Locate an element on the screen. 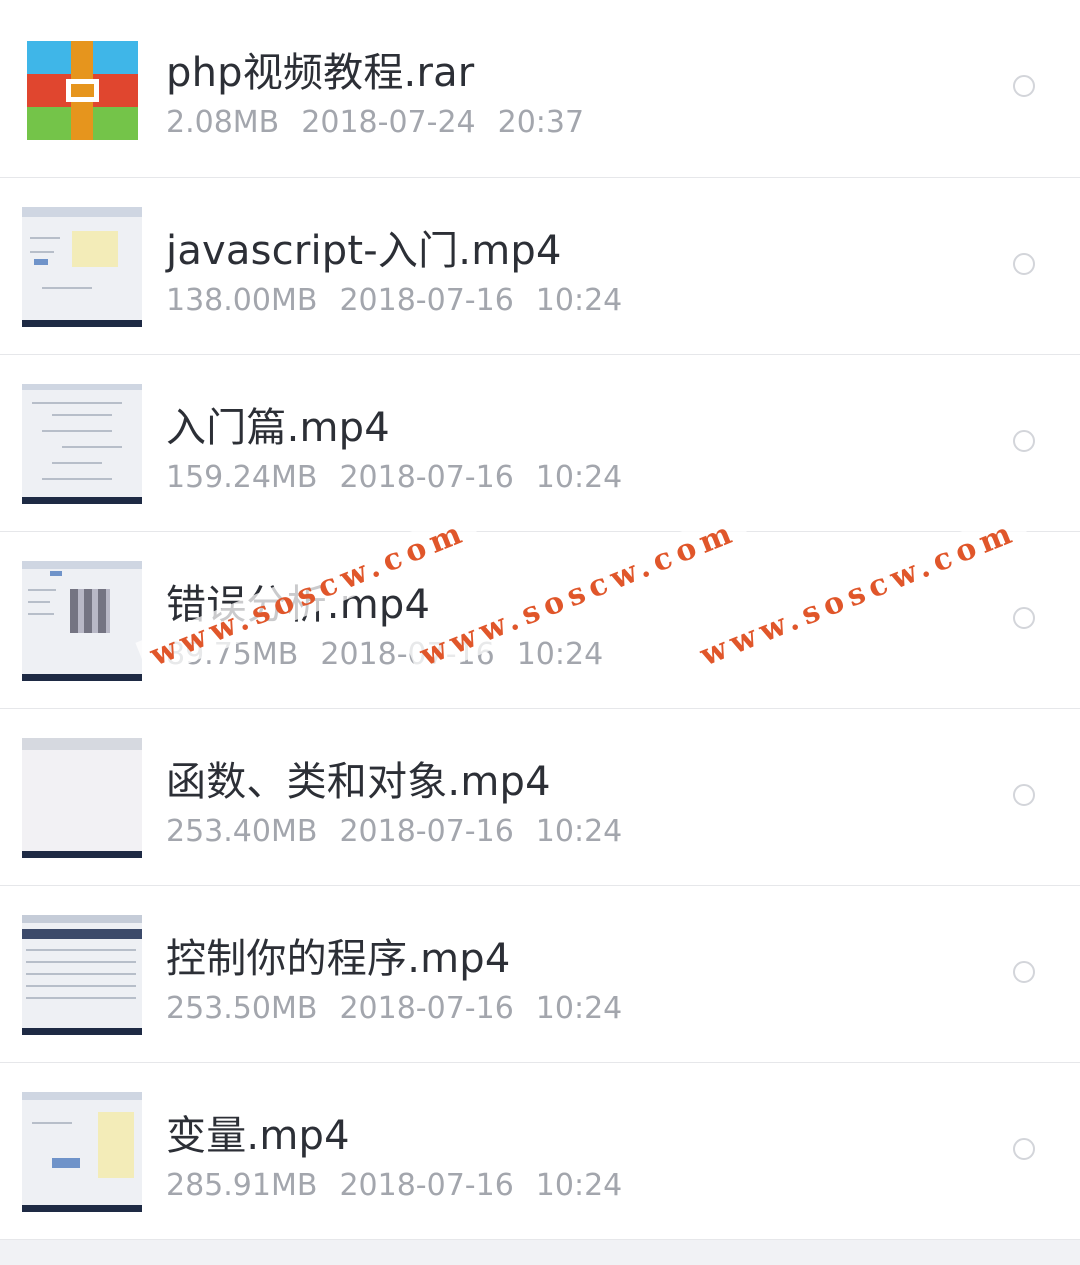 The height and width of the screenshot is (1265, 1080). file-name: 控制你的程序.mp4 is located at coordinates (338, 959).